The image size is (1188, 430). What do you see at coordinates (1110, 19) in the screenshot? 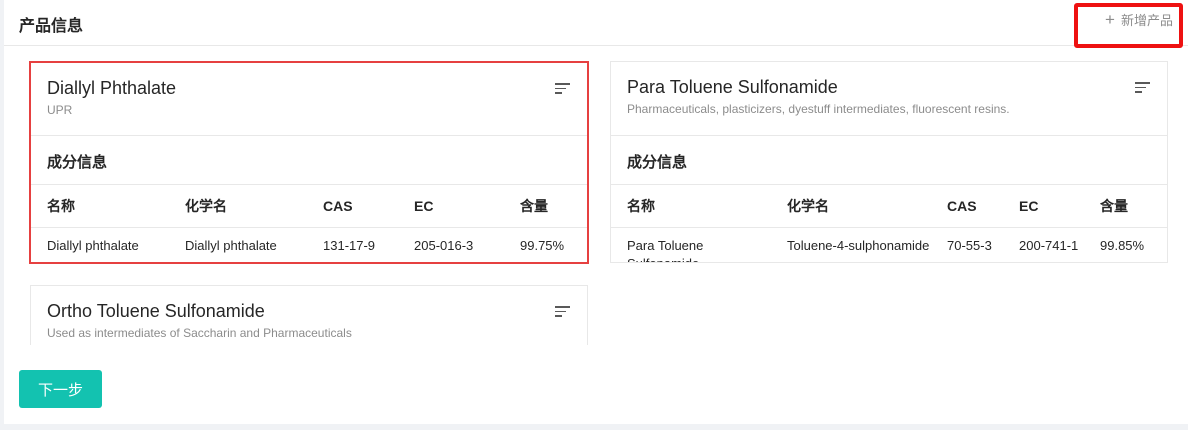
I see `plus-icon: +` at bounding box center [1110, 19].